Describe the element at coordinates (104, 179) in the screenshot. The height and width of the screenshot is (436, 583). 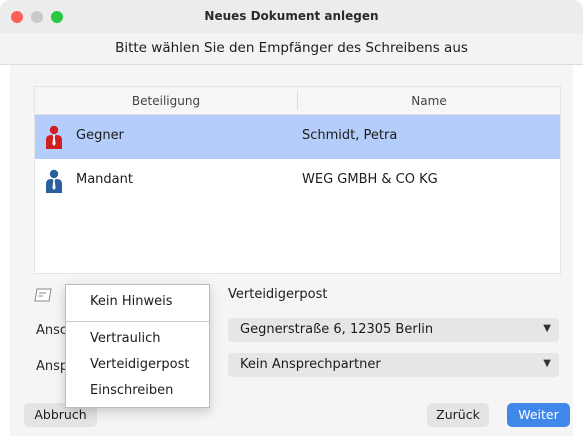
I see `row-role: Mandant` at that location.